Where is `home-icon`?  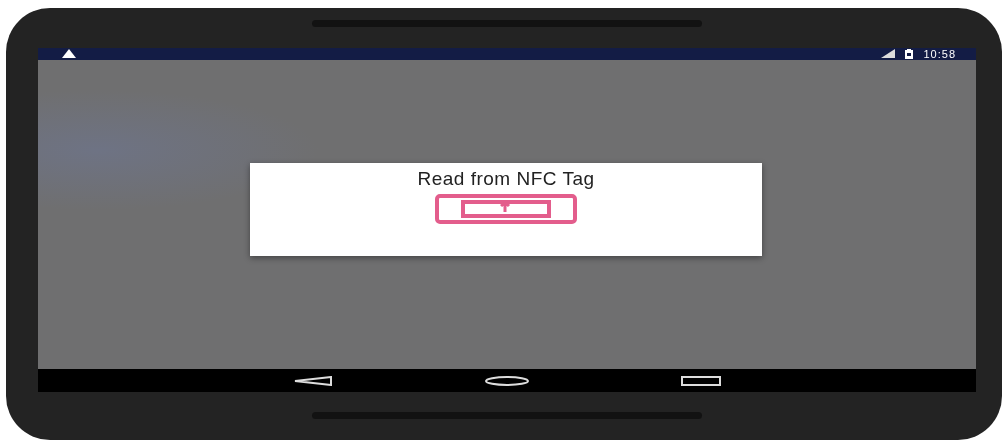 home-icon is located at coordinates (507, 380).